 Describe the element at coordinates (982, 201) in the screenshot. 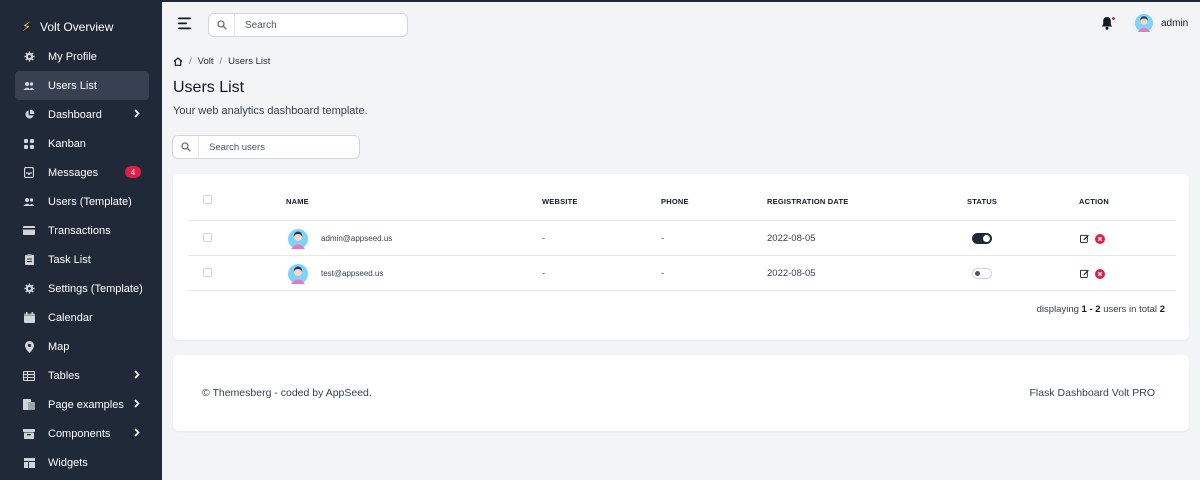

I see `column-header-status: STATUS` at that location.